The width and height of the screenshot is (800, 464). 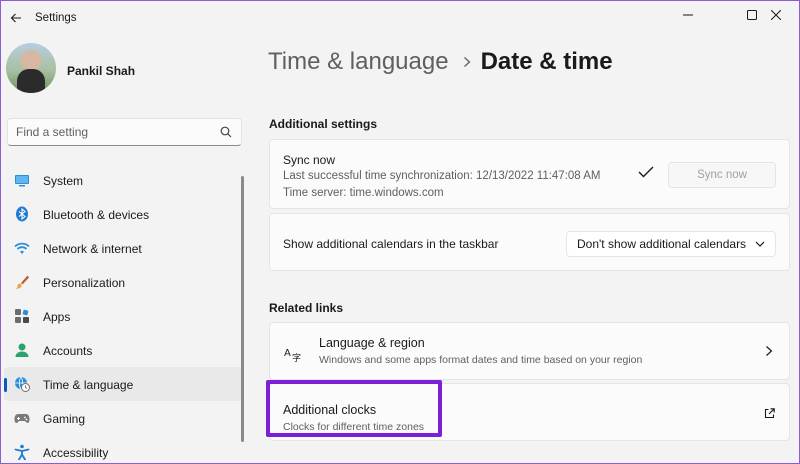 I want to click on chevron-down-icon, so click(x=760, y=244).